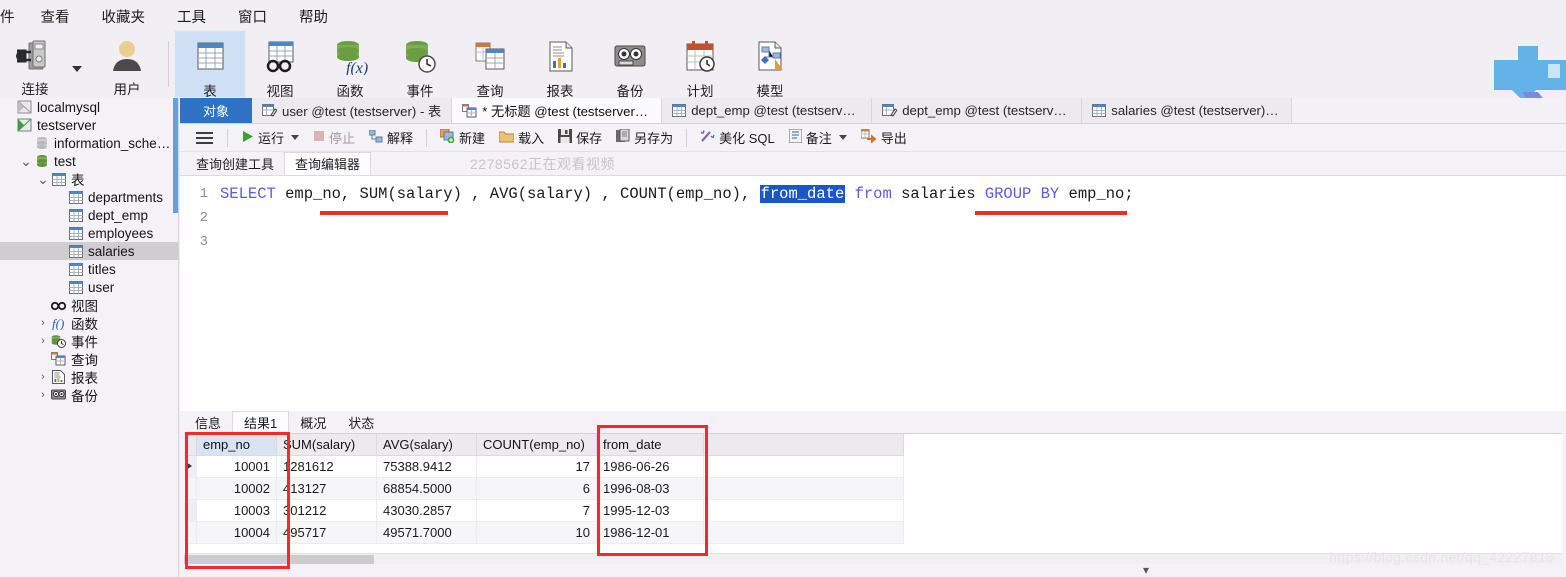 This screenshot has height=577, width=1566. Describe the element at coordinates (77, 69) in the screenshot. I see `connection-dropdown-caret` at that location.